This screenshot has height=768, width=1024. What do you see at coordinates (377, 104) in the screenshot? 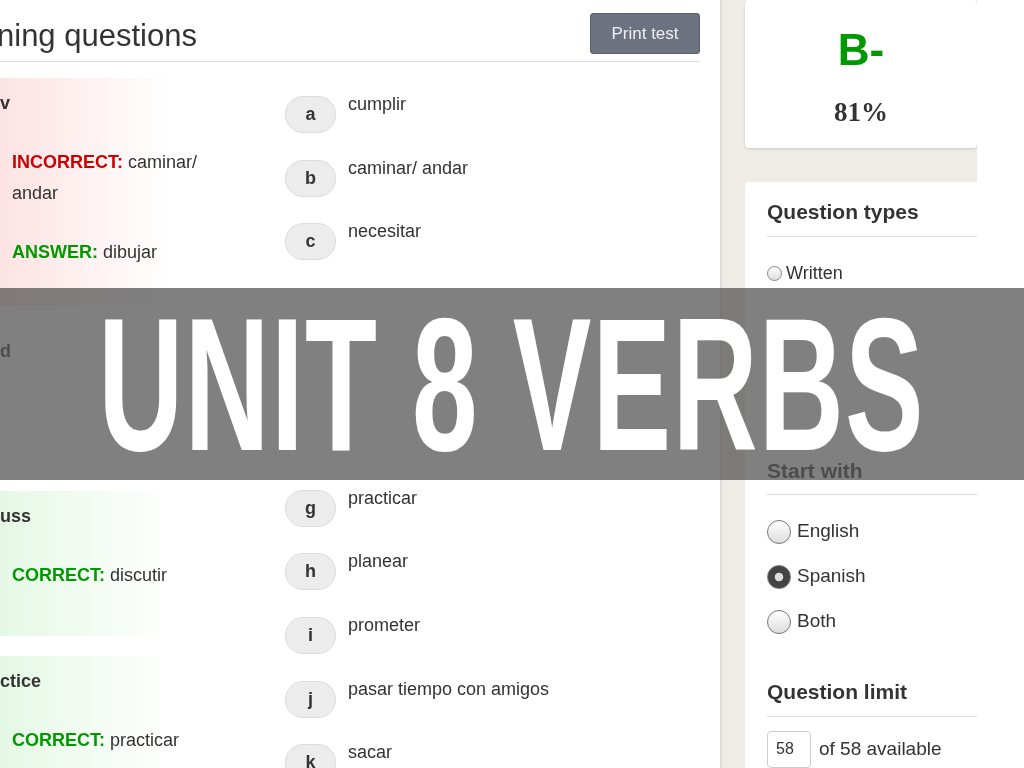
I see `option-text: cumplir` at bounding box center [377, 104].